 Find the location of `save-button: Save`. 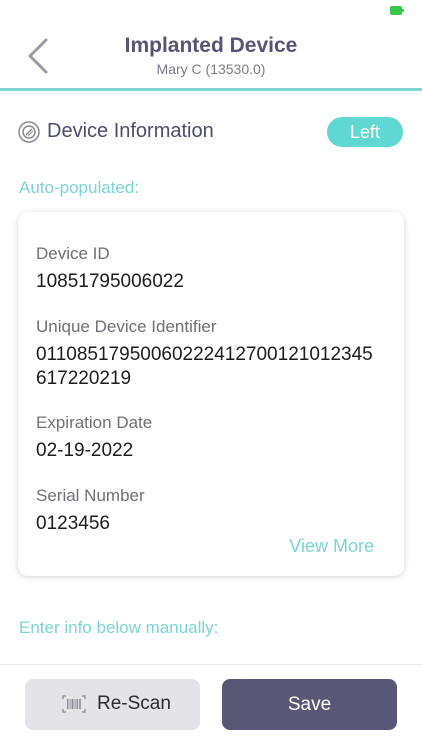

save-button: Save is located at coordinates (309, 704).